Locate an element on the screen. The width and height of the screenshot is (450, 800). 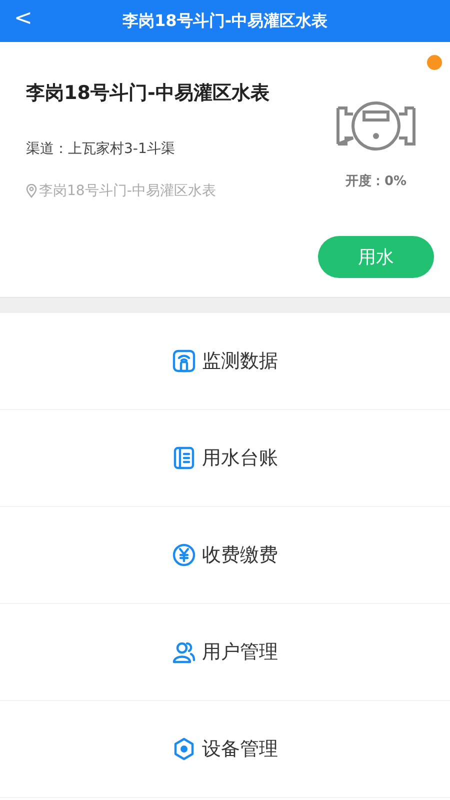
page-title: 李岗18号斗门-中易灌区水表 is located at coordinates (225, 21).